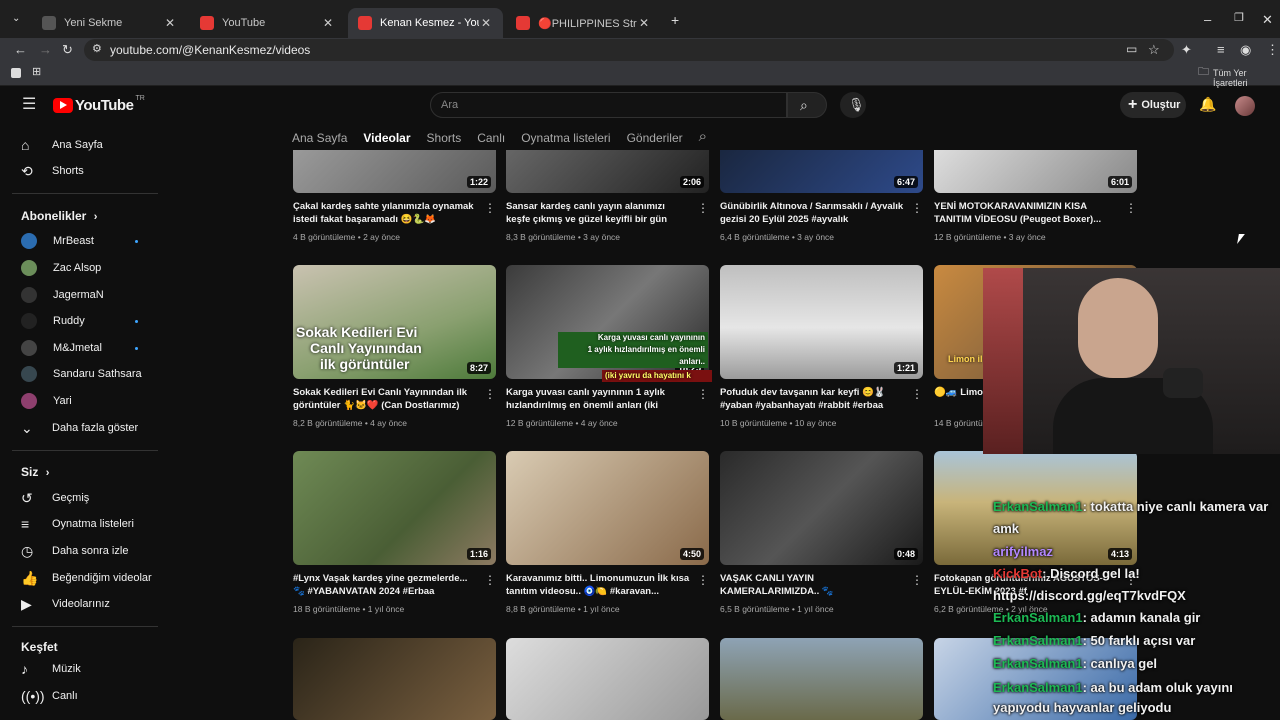 The height and width of the screenshot is (720, 1280). Describe the element at coordinates (1023, 551) in the screenshot. I see `chat-username: arifyilmaz` at that location.